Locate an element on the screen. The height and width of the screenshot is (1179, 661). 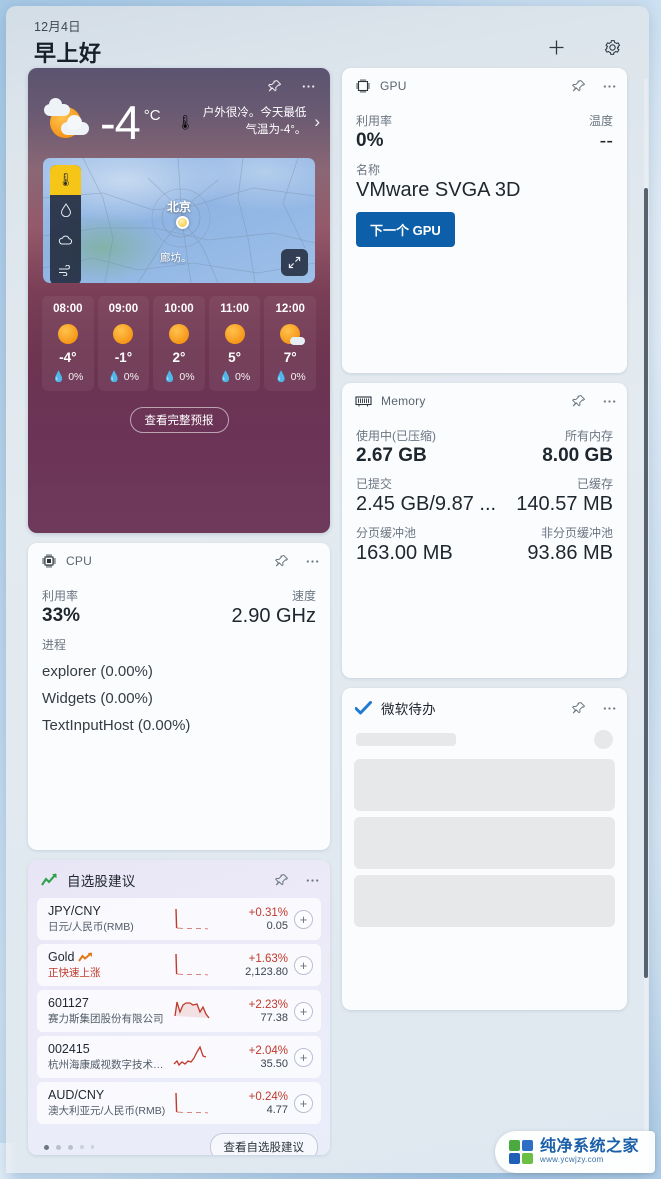
gpu-name-label: 名称 is located at coordinates (368, 170).